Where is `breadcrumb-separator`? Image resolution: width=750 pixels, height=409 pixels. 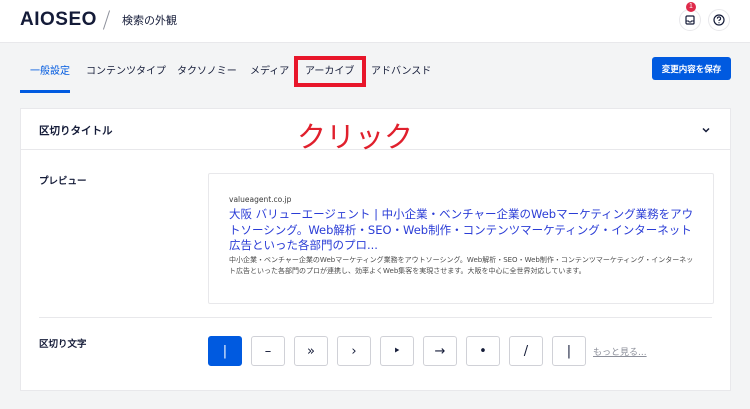
breadcrumb-separator is located at coordinates (106, 20).